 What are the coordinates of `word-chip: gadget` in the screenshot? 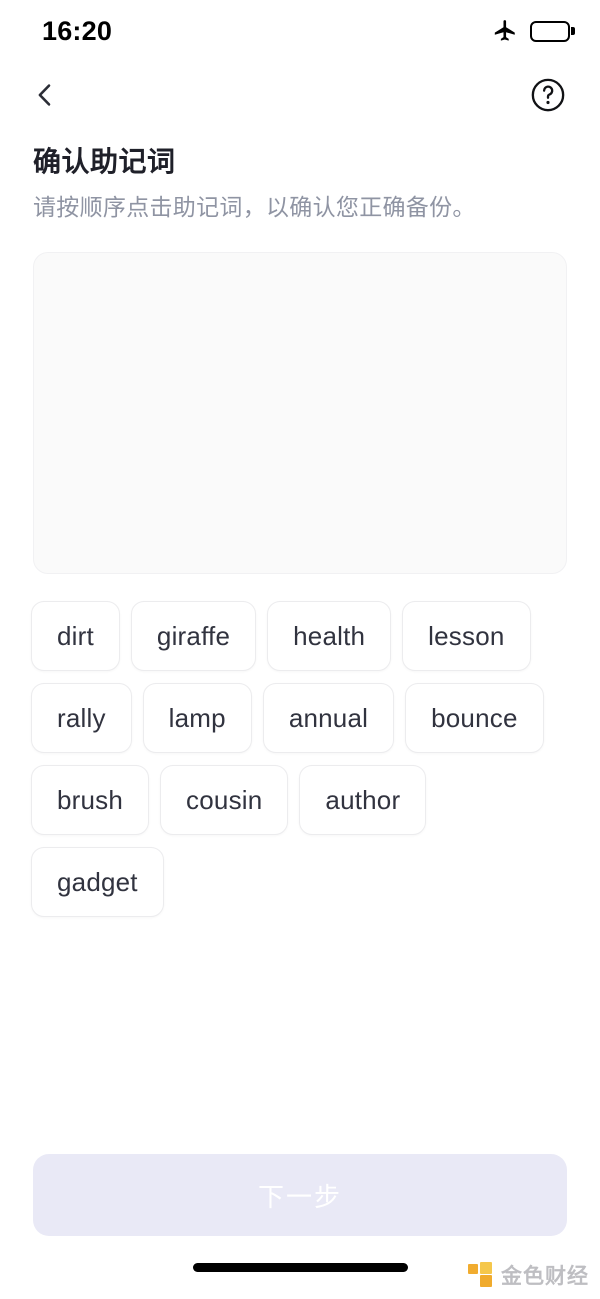 It's located at (97, 882).